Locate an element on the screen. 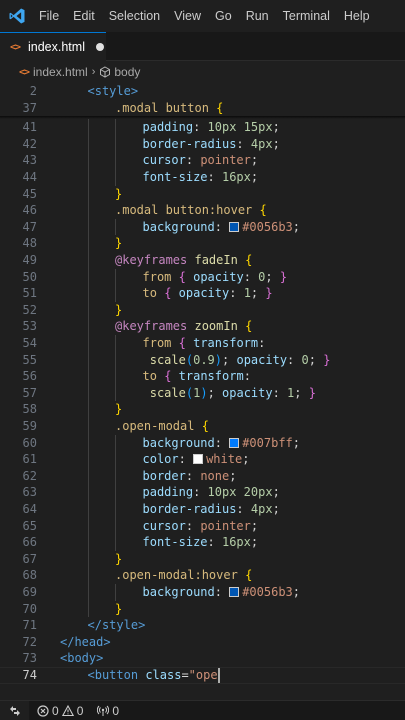 The width and height of the screenshot is (405, 720). breadcrumb-symbol: body is located at coordinates (127, 72).